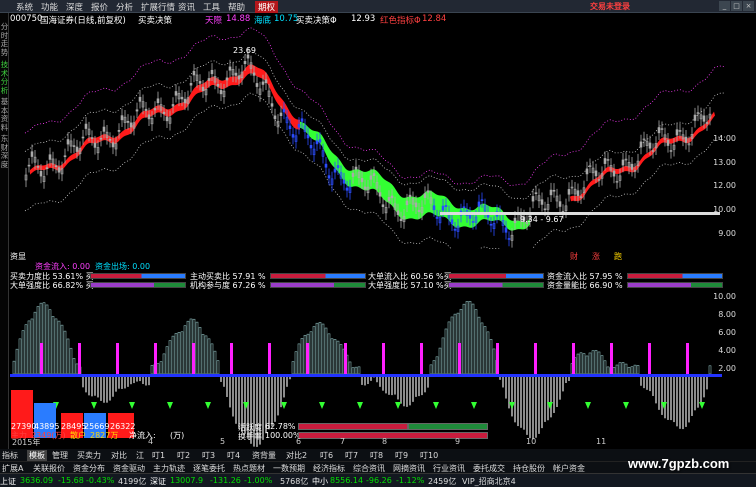  I want to click on sidebar-item-technical: 技术分析, so click(4, 77).